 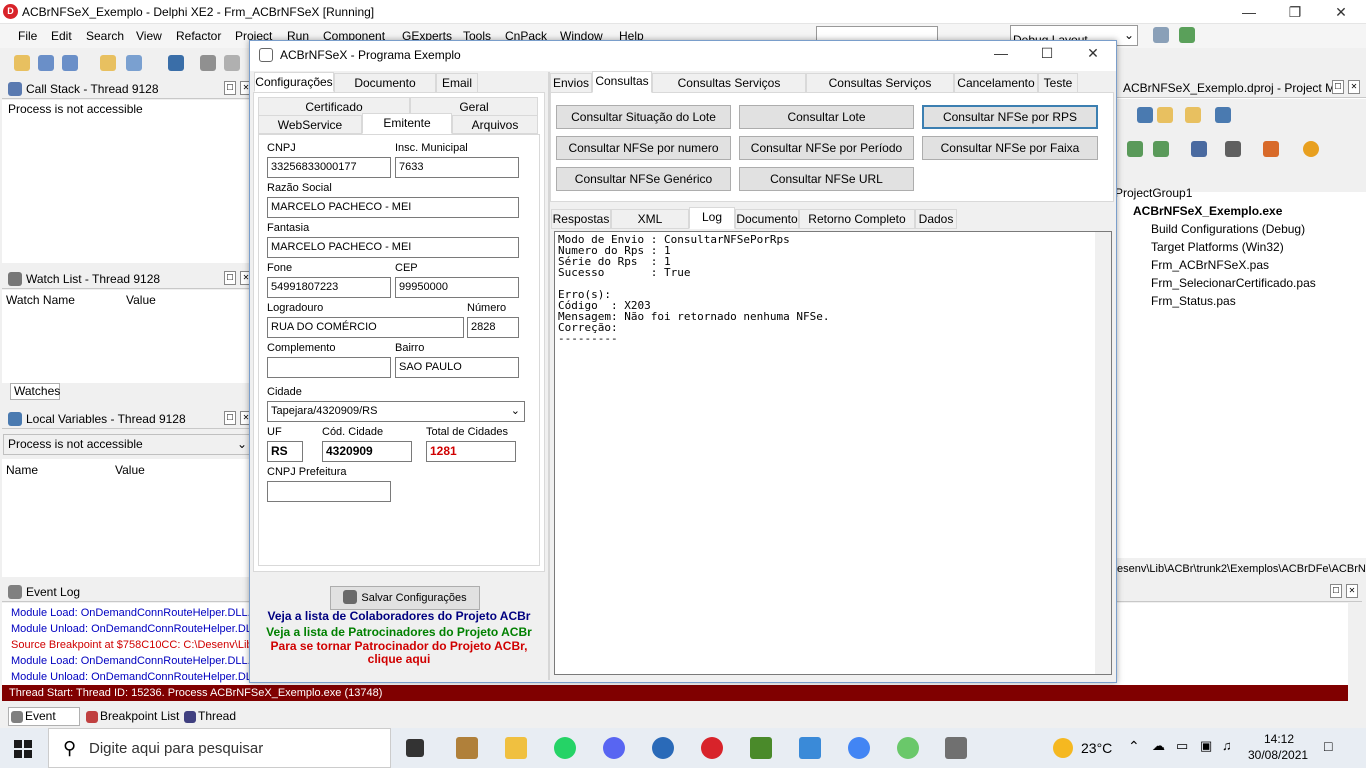 I want to click on file-explorer-icon, so click(x=516, y=748).